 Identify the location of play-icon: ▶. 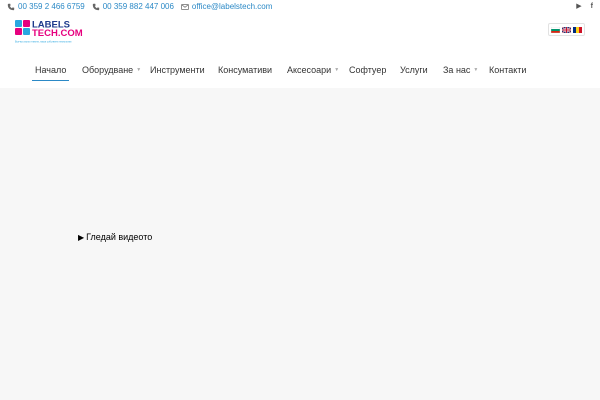
(81, 237).